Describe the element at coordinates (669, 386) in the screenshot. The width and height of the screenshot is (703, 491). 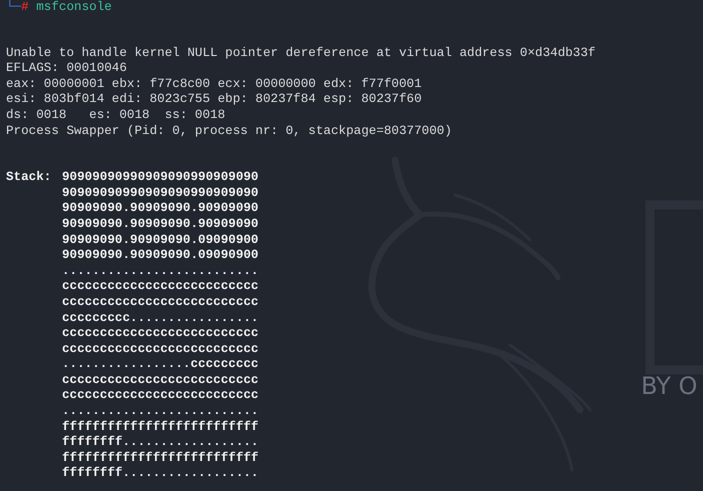
I see `logo-text: BY O` at that location.